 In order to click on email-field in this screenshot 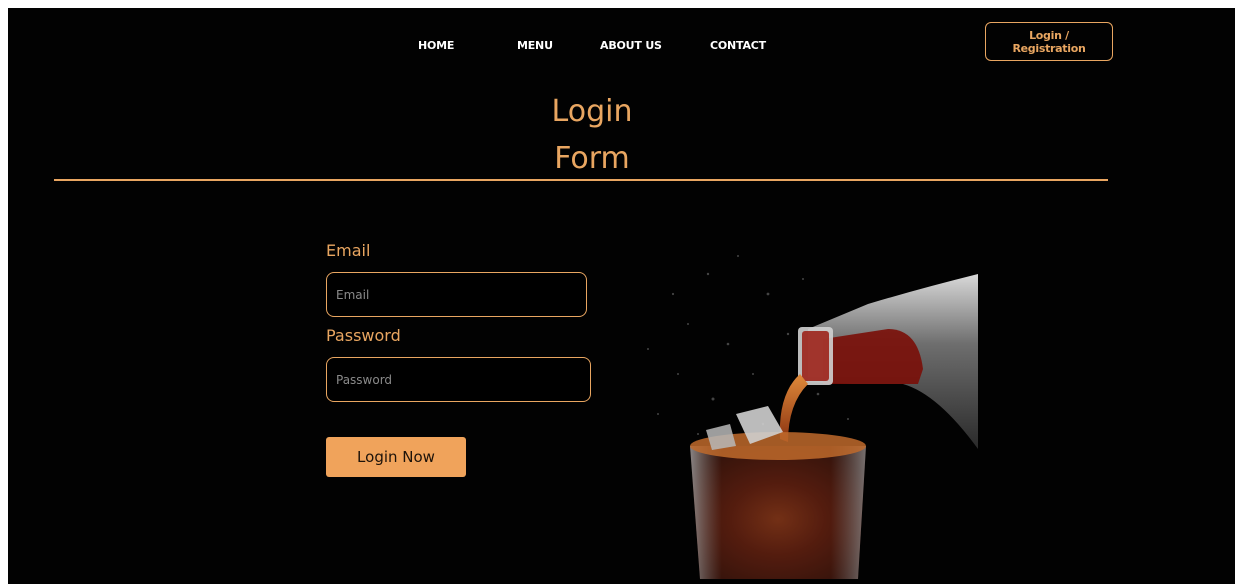, I will do `click(456, 294)`.